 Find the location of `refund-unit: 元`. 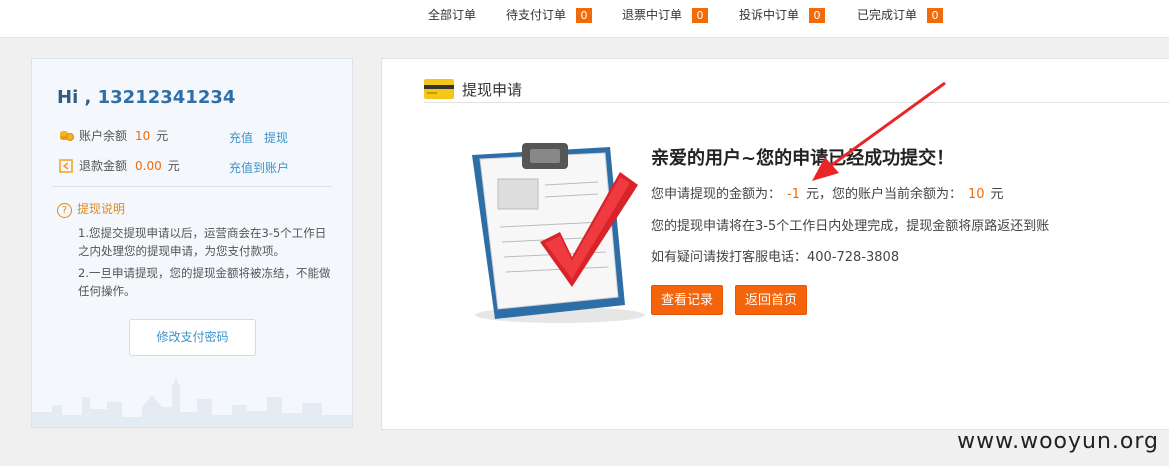

refund-unit: 元 is located at coordinates (173, 166).